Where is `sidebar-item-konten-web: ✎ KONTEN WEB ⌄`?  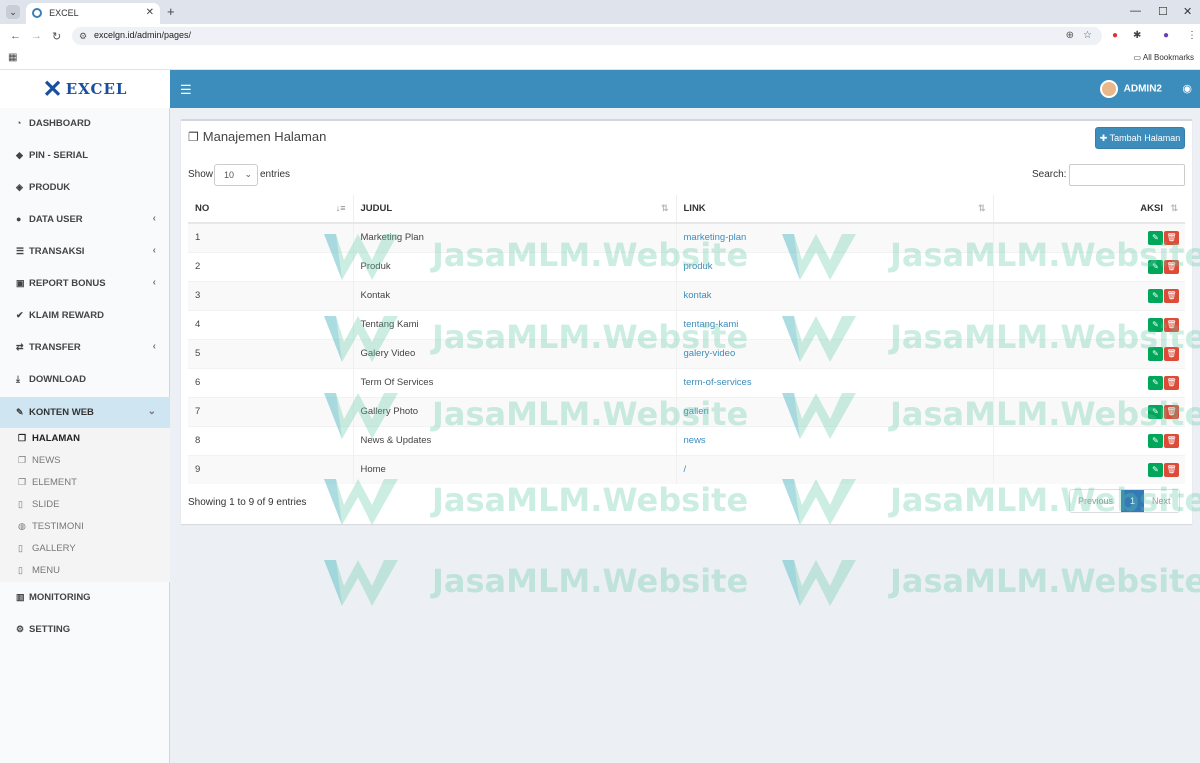 sidebar-item-konten-web: ✎ KONTEN WEB ⌄ is located at coordinates (85, 412).